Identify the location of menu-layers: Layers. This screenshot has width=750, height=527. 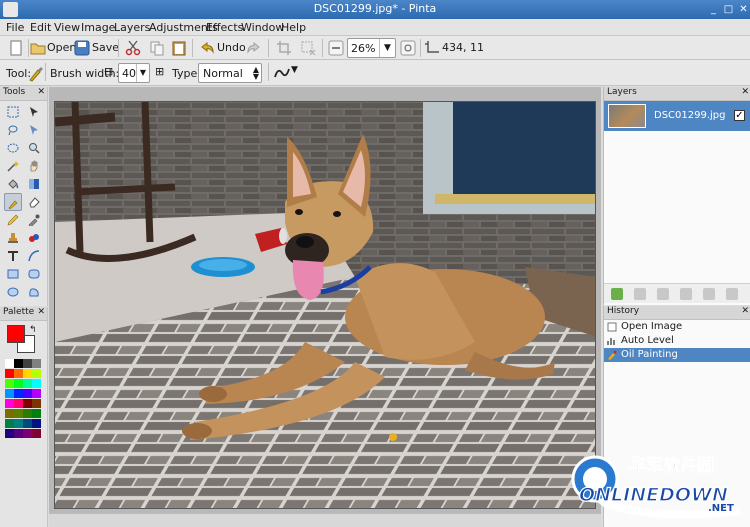
(132, 27).